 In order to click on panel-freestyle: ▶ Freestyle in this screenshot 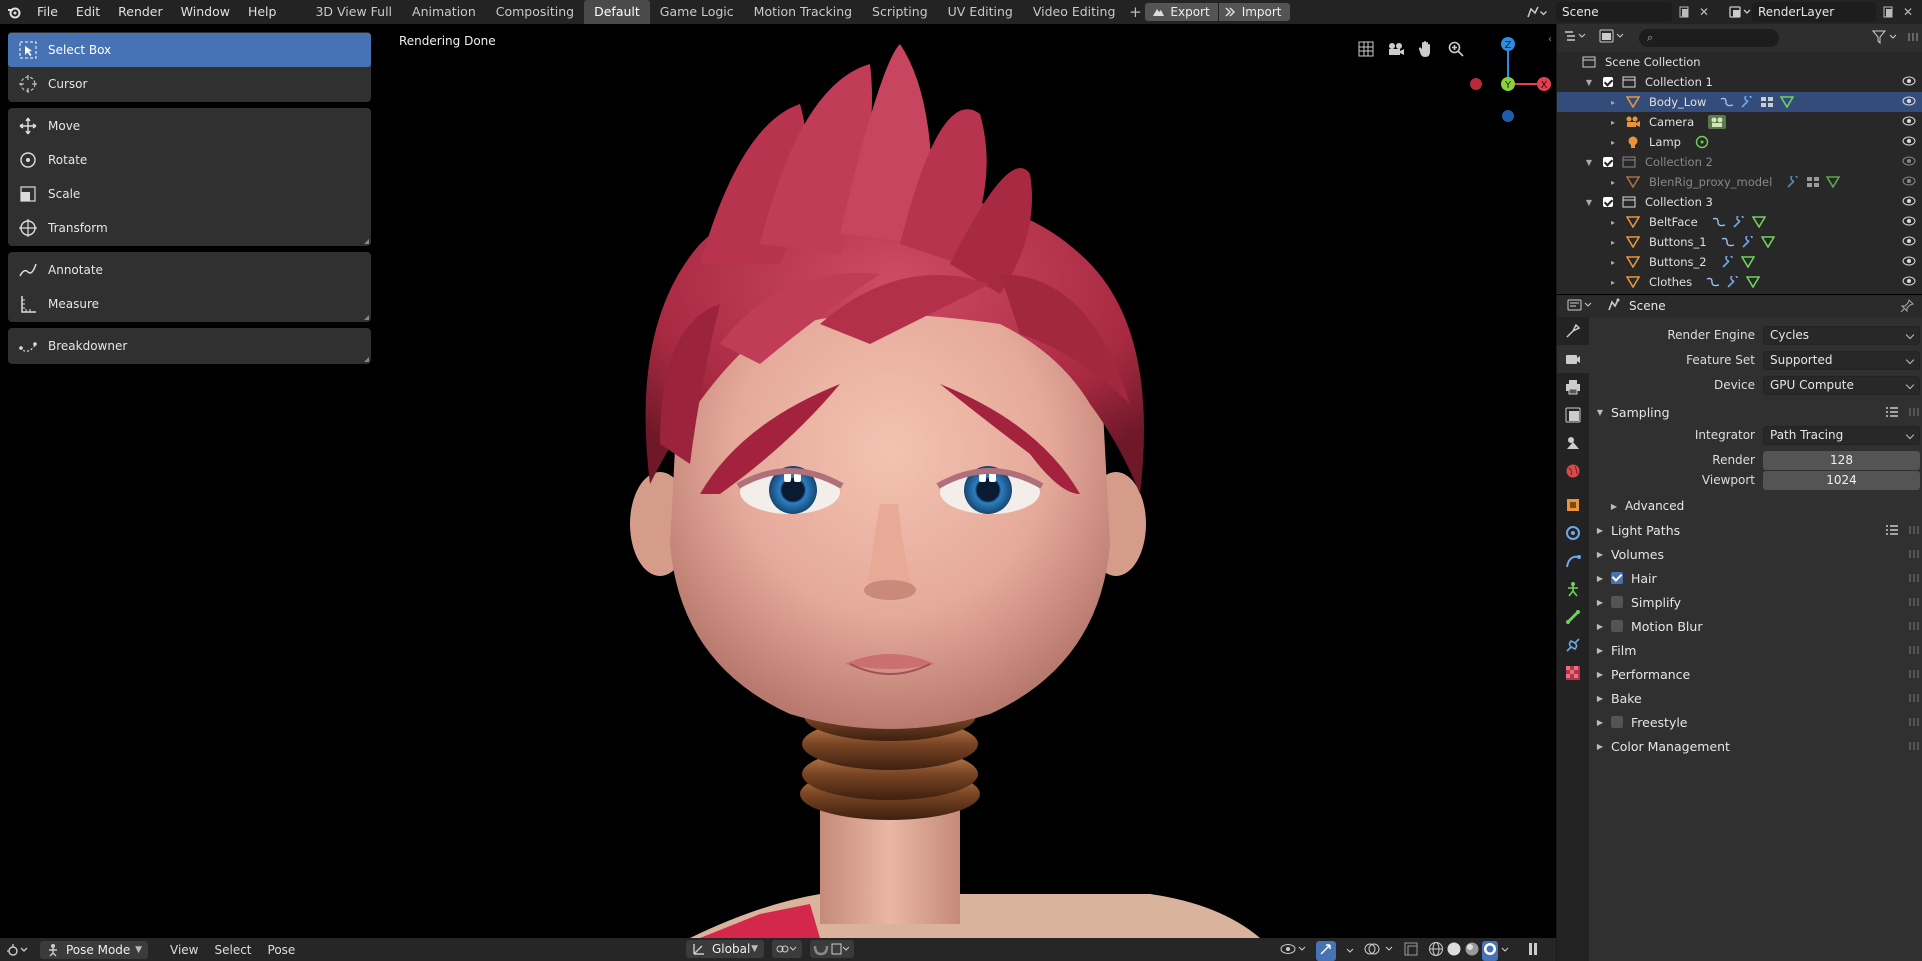, I will do `click(1755, 722)`.